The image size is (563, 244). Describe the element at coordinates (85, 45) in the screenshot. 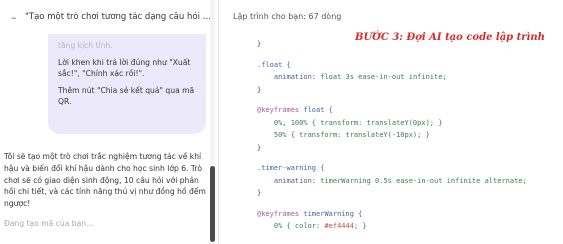

I see `bubble-faded-line: tăng kịch tính.` at that location.